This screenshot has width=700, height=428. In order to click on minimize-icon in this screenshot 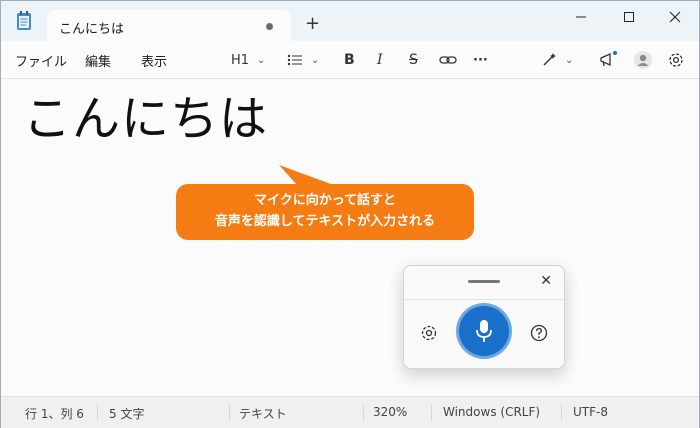, I will do `click(581, 17)`.